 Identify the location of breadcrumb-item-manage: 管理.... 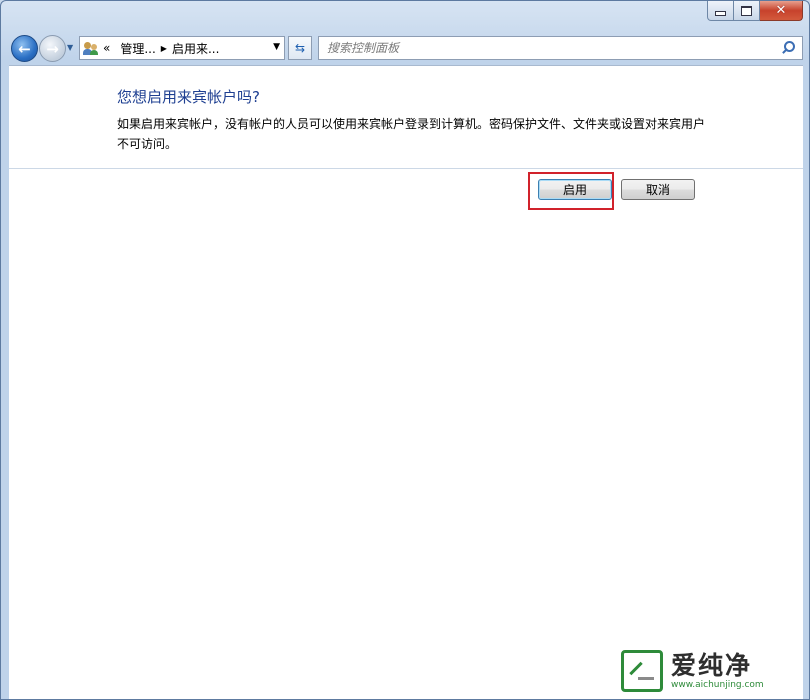
(137, 48).